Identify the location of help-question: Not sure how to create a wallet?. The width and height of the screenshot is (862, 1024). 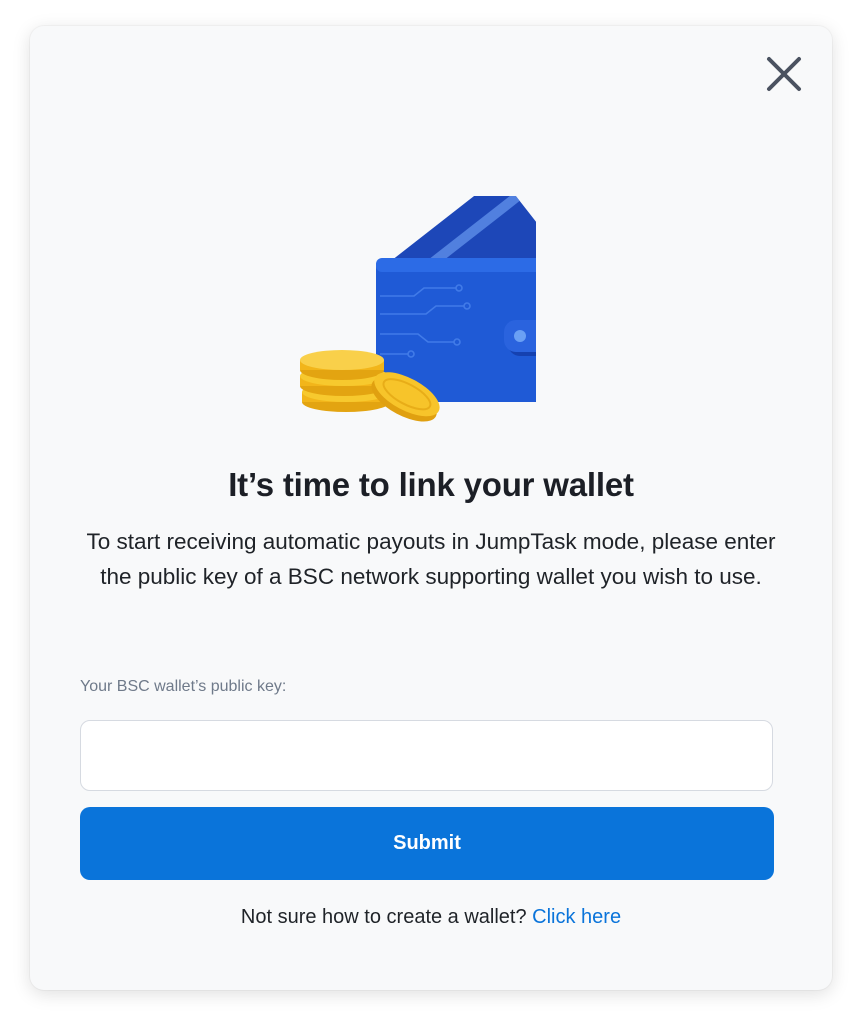
(383, 917).